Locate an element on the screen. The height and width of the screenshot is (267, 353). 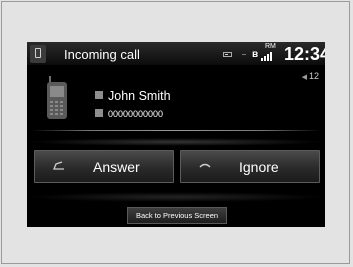
phone-tab-icon is located at coordinates (38, 54).